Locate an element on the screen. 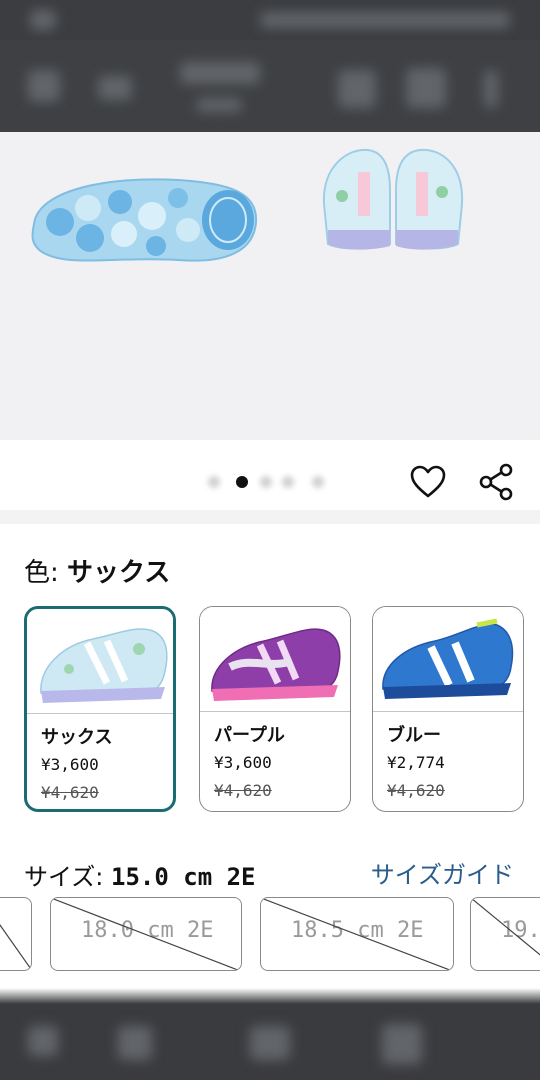 Image resolution: width=540 pixels, height=1080 pixels. share-button is located at coordinates (496, 482).